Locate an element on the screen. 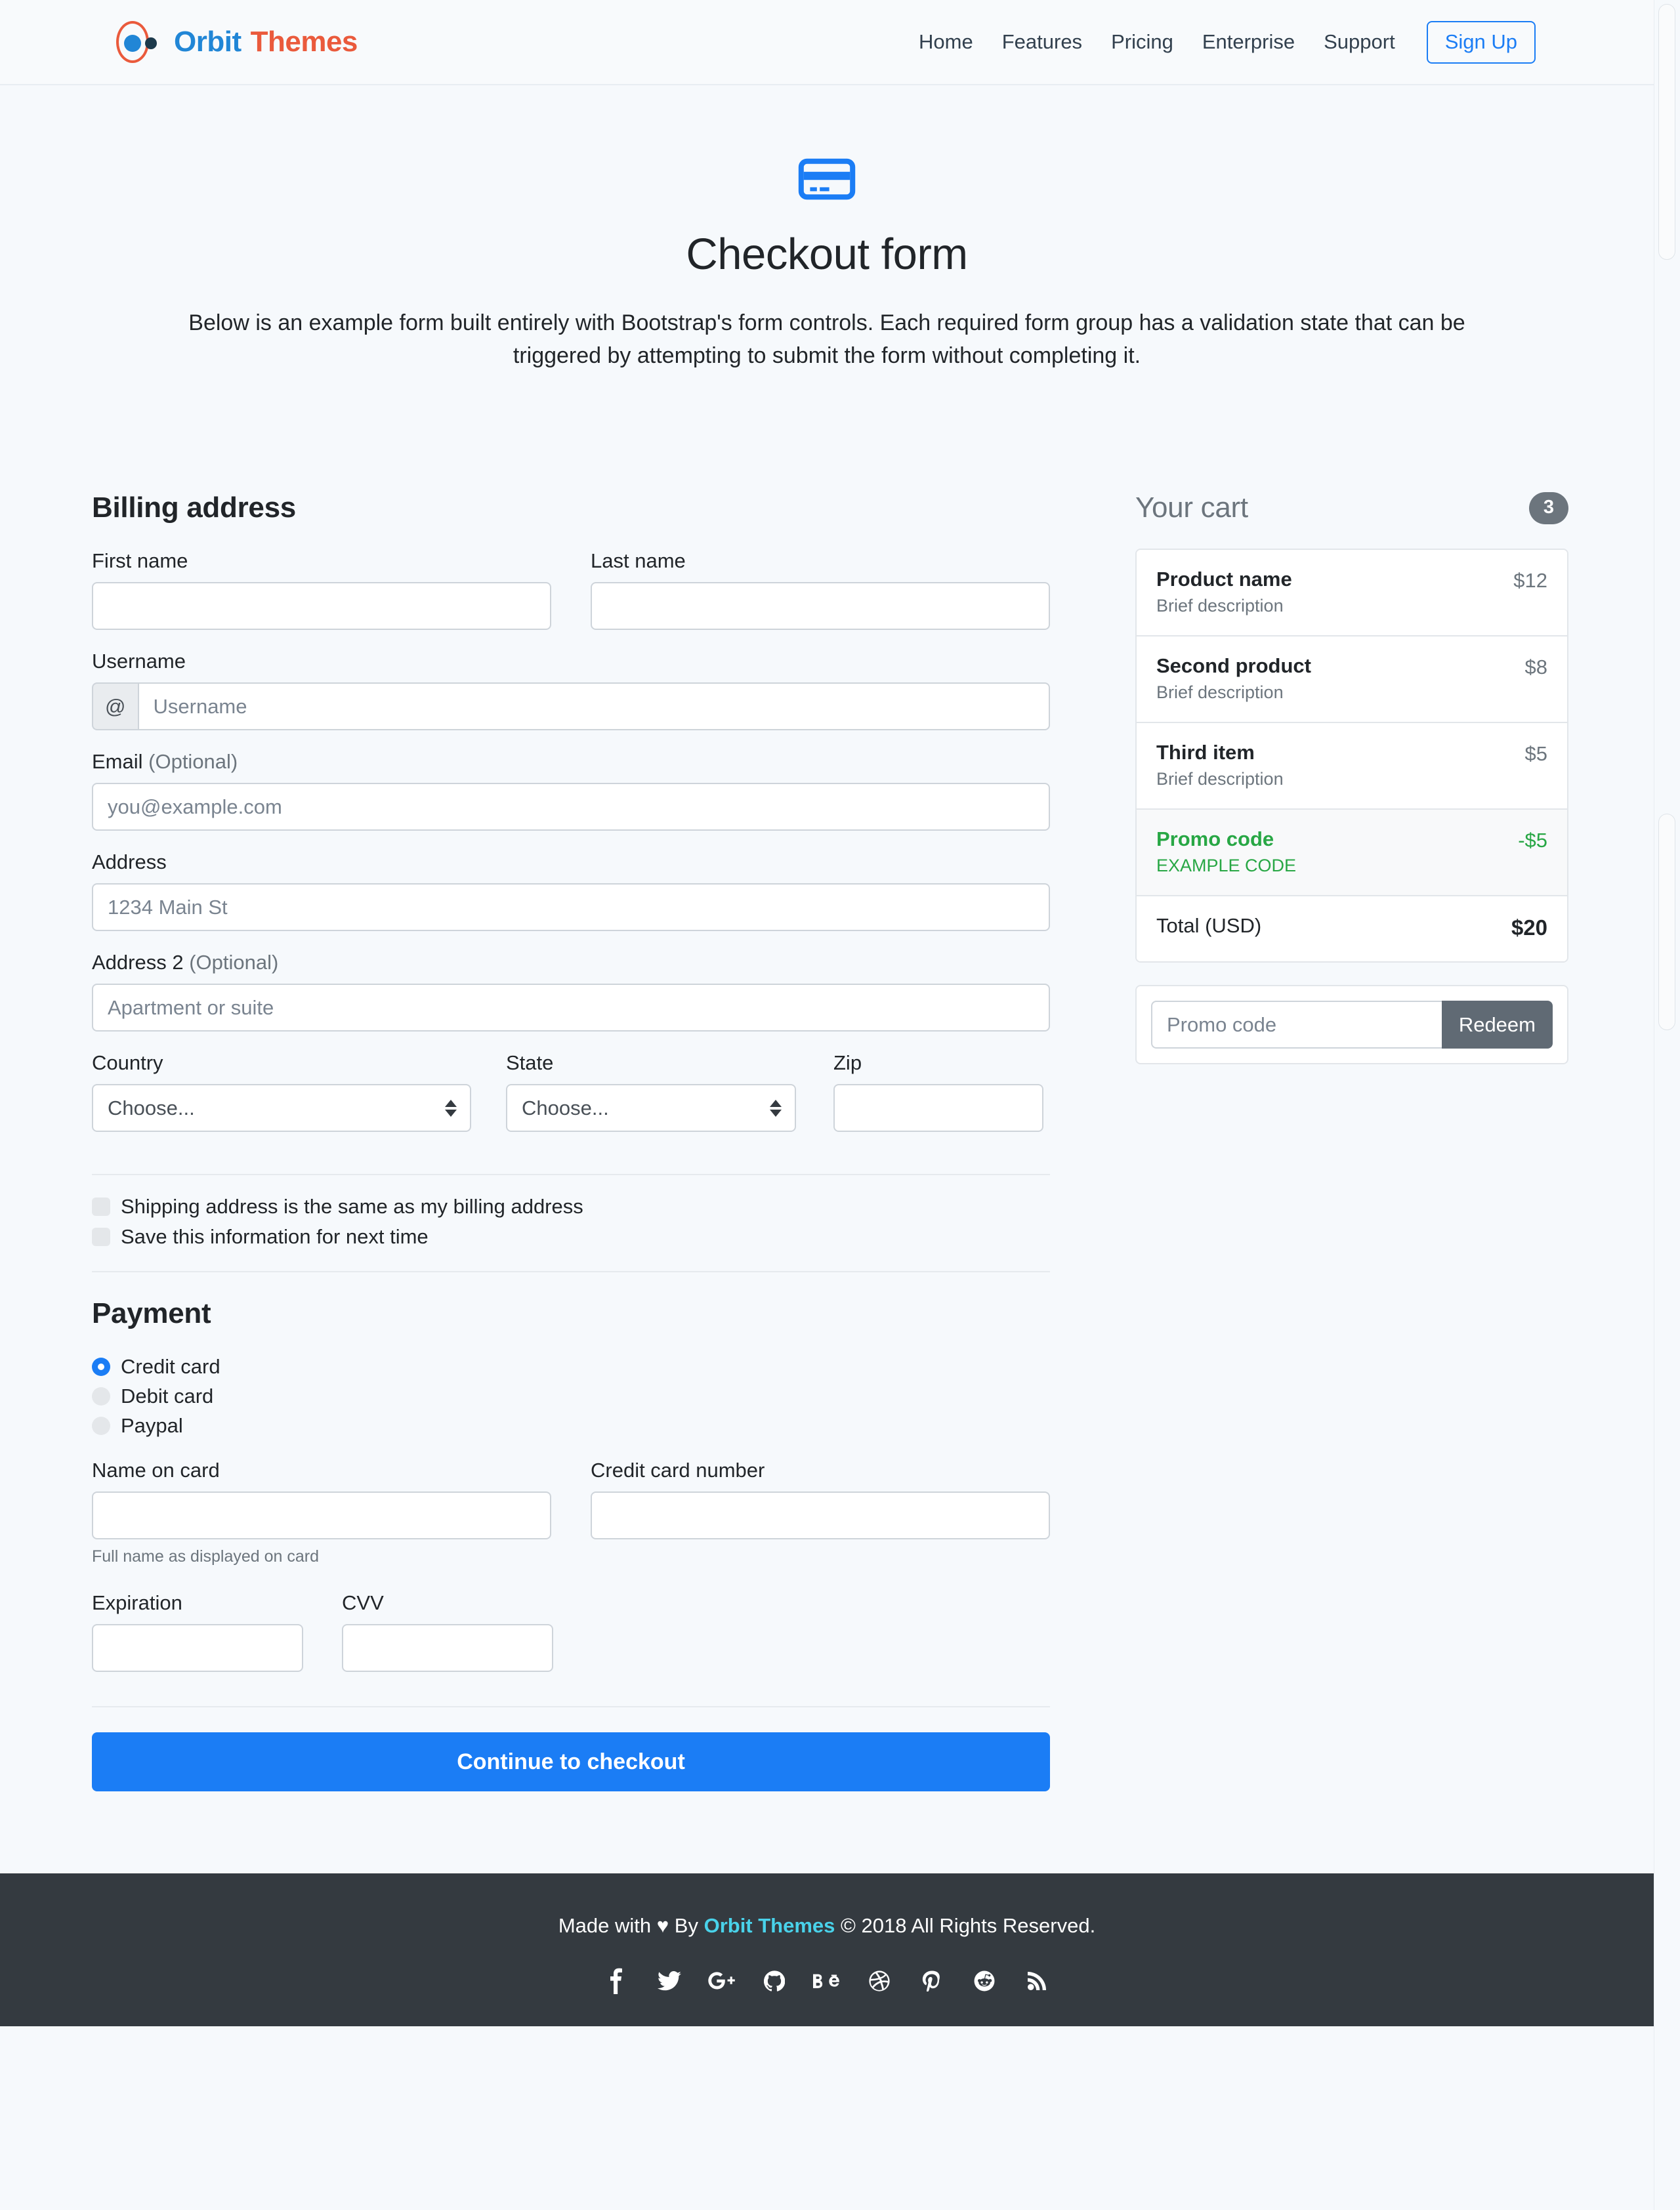 This screenshot has width=1680, height=2210. paypal-radio is located at coordinates (101, 1426).